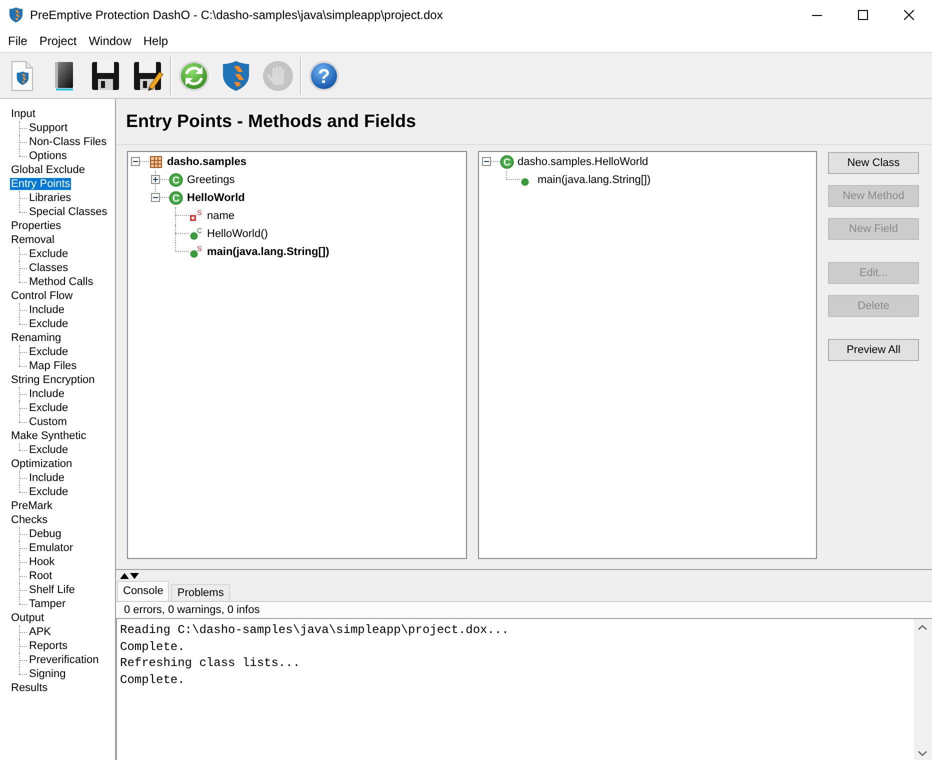 The width and height of the screenshot is (932, 760). Describe the element at coordinates (237, 234) in the screenshot. I see `tree-item: HelloWorld()` at that location.